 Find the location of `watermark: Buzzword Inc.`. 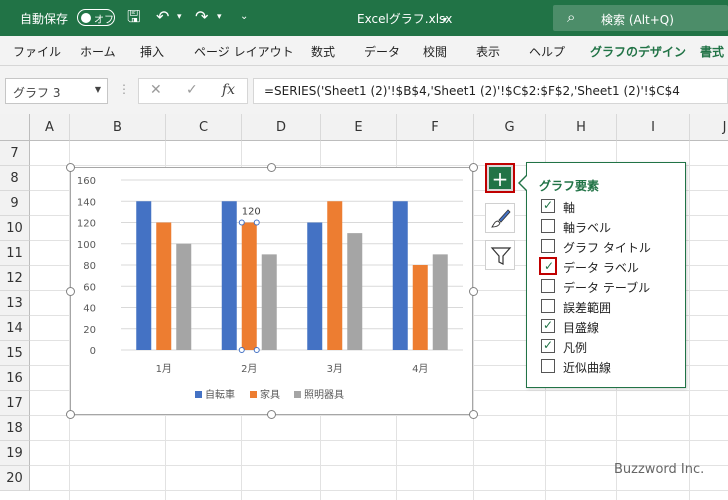

watermark: Buzzword Inc. is located at coordinates (659, 469).